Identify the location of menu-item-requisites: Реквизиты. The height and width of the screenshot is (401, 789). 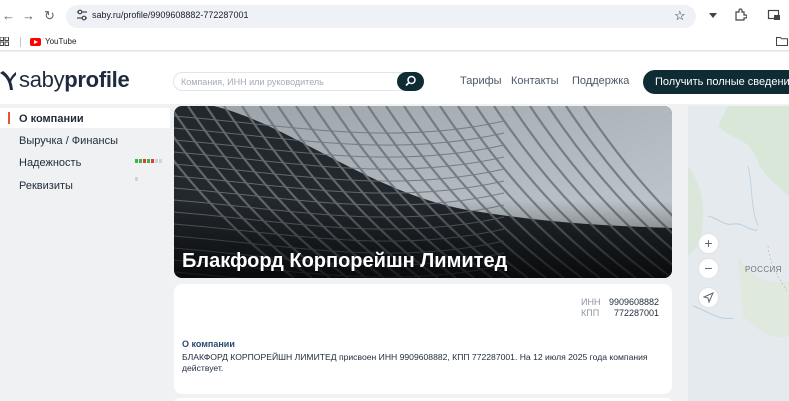
(85, 185).